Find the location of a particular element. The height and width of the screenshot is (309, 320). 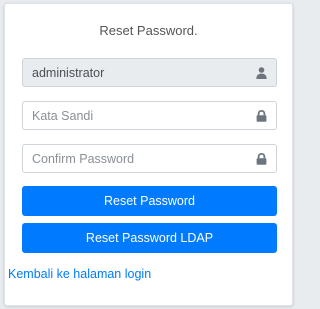

password-field is located at coordinates (134, 115).